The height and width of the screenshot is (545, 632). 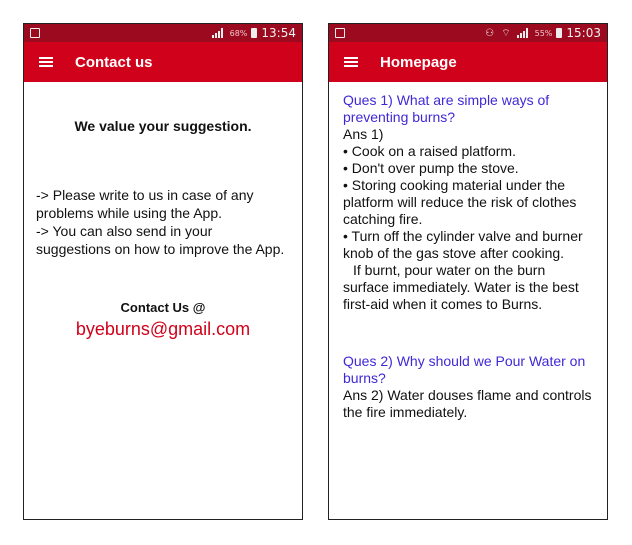 What do you see at coordinates (499, 33) in the screenshot?
I see `mute-wifi-icons: ⚇ ⌔` at bounding box center [499, 33].